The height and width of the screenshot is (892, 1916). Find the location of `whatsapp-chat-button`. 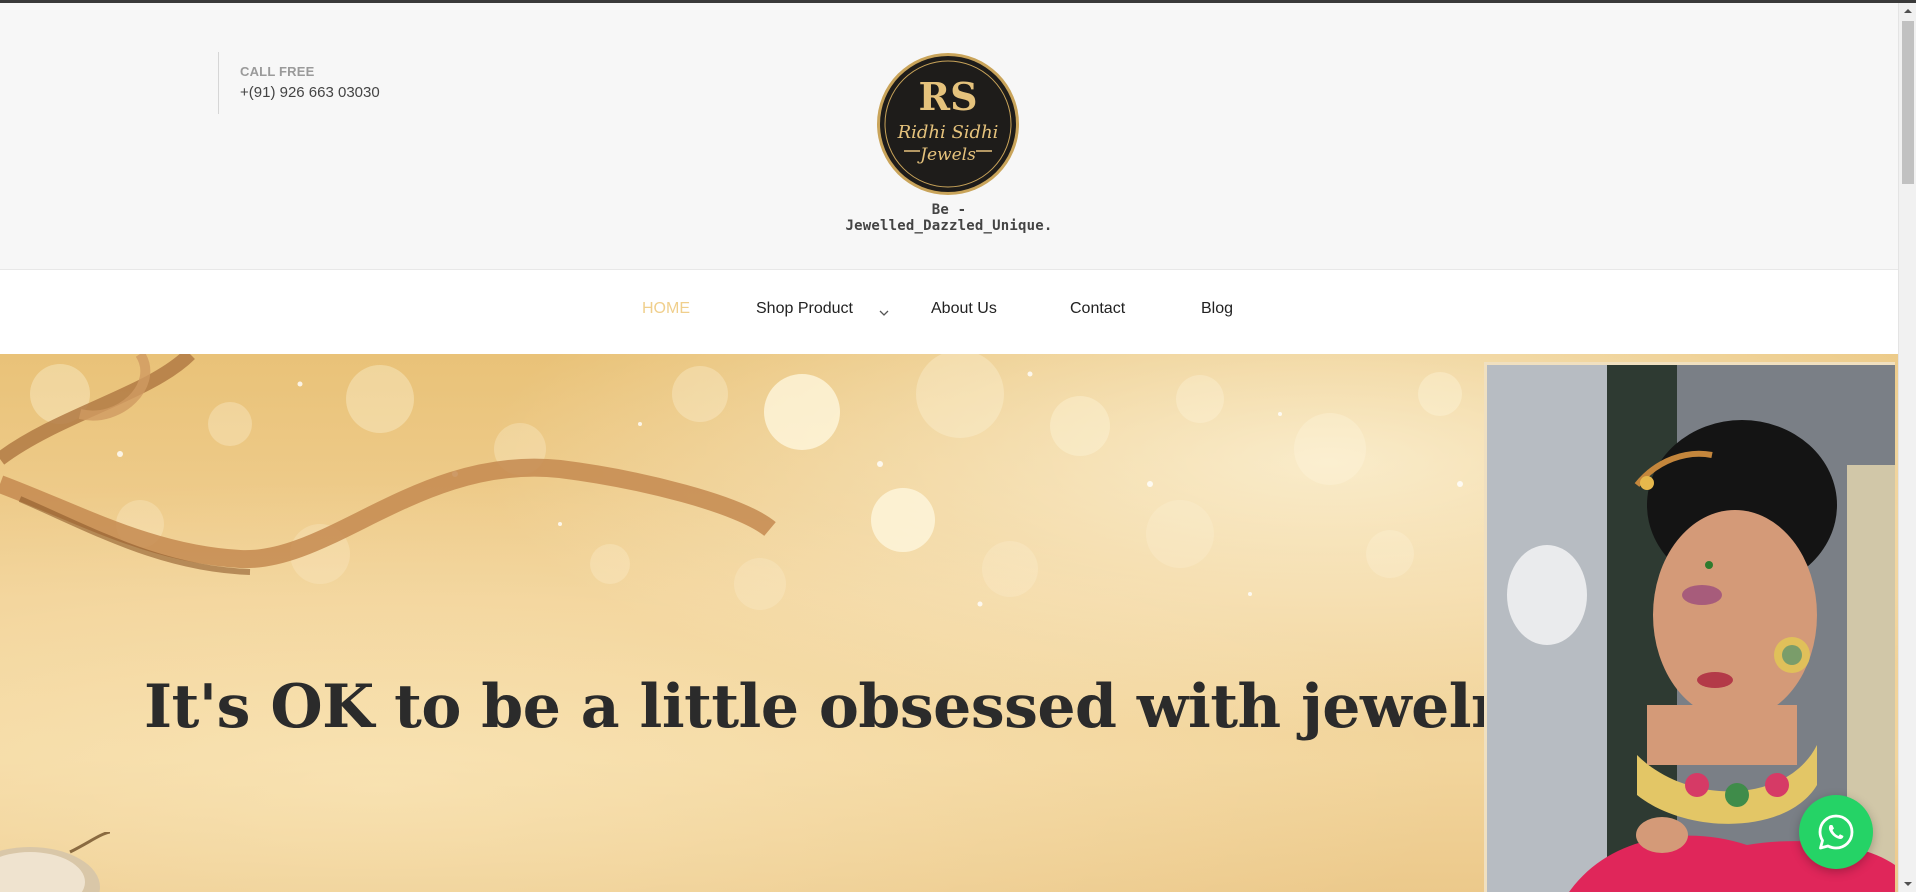

whatsapp-chat-button is located at coordinates (1836, 832).